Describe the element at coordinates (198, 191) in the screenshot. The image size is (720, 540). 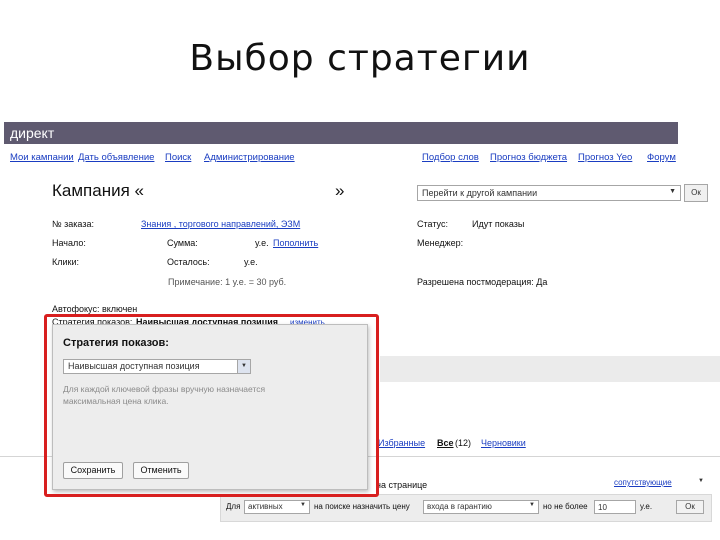
I see `campaign-title: Кампания « »` at that location.